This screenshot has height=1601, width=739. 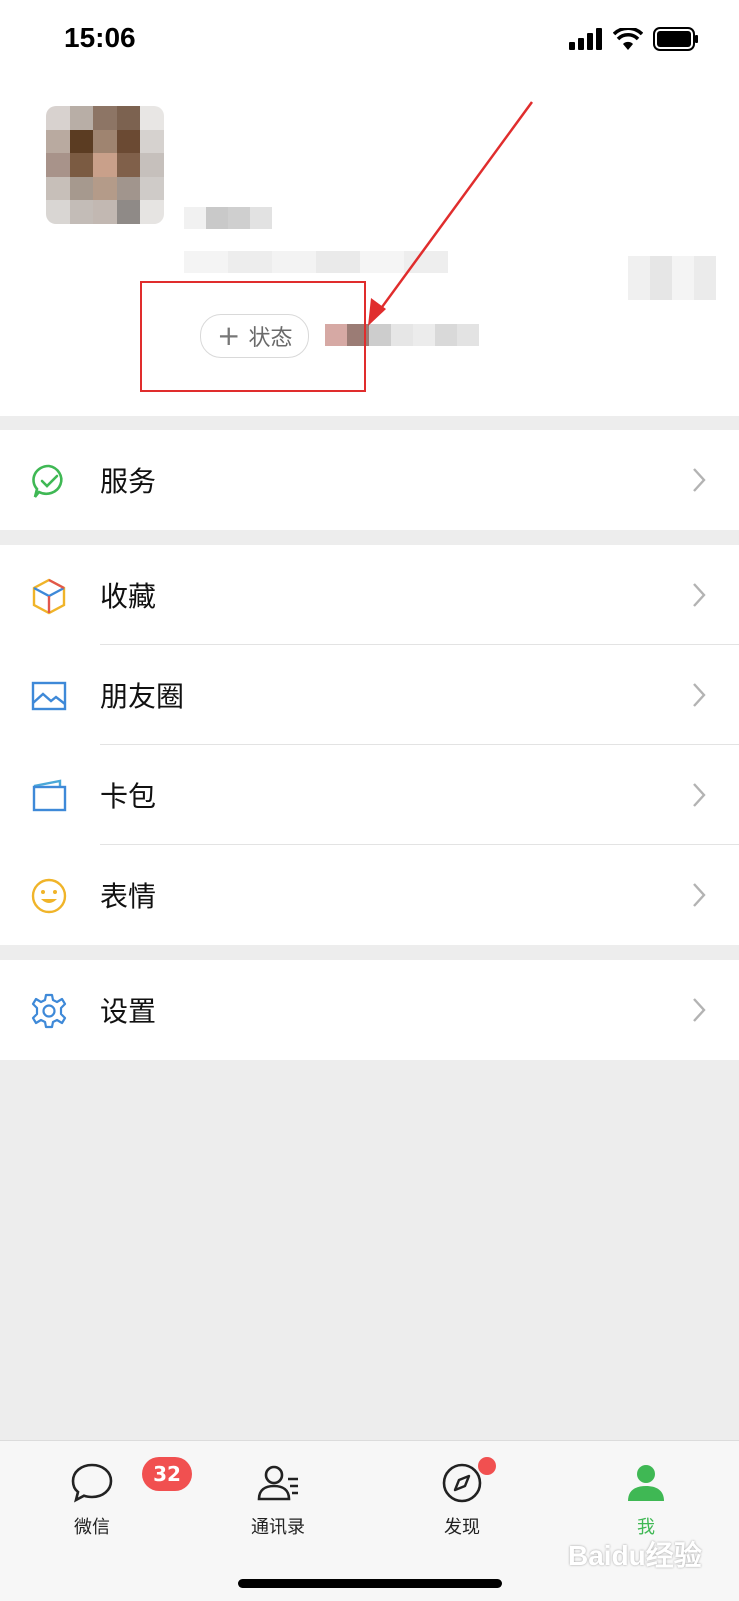 I want to click on favorites-cube-icon, so click(x=49, y=596).